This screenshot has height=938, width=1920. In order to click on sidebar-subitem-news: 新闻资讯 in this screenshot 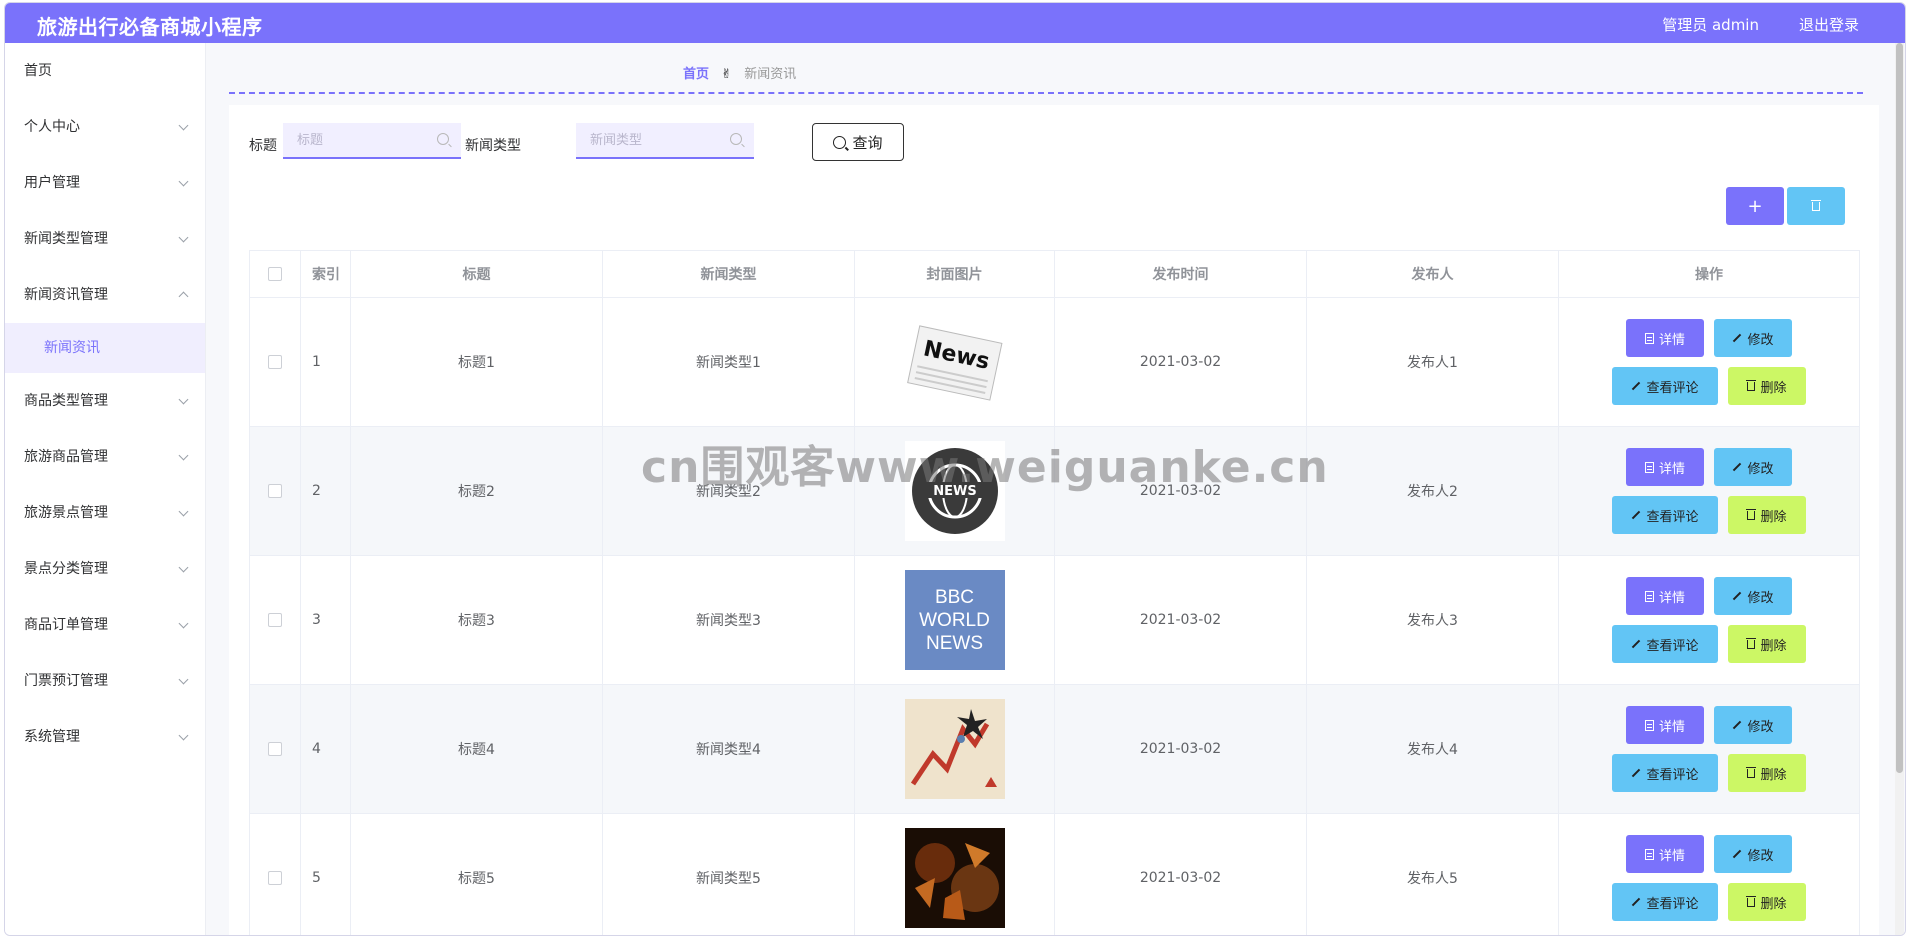, I will do `click(105, 348)`.